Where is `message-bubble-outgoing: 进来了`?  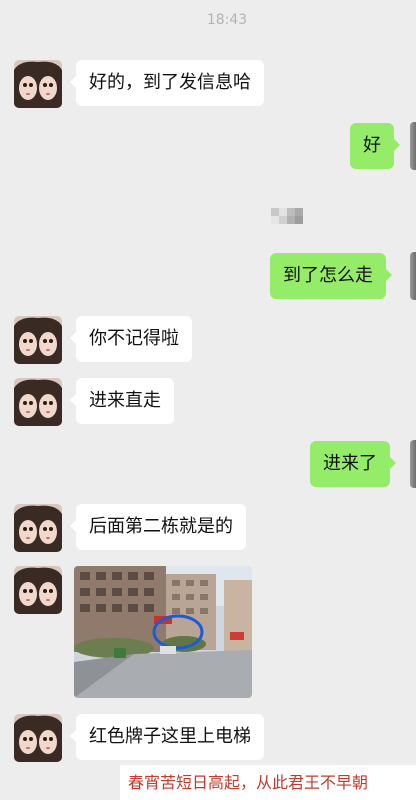
message-bubble-outgoing: 进来了 is located at coordinates (353, 464).